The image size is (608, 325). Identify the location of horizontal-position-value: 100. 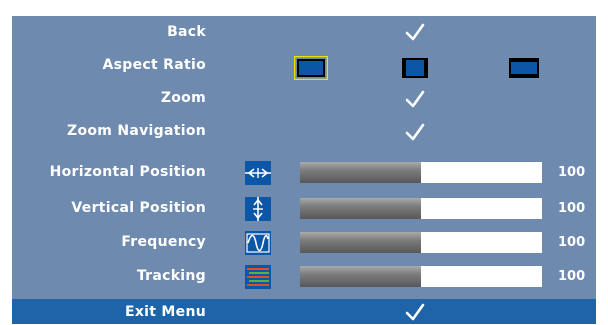
(572, 172).